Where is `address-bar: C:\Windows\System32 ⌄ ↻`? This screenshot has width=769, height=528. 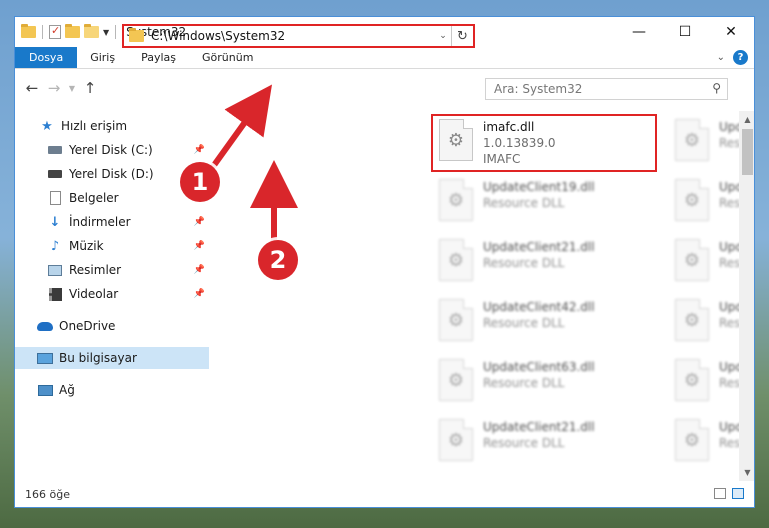
address-bar: C:\Windows\System32 ⌄ ↻ is located at coordinates (298, 36).